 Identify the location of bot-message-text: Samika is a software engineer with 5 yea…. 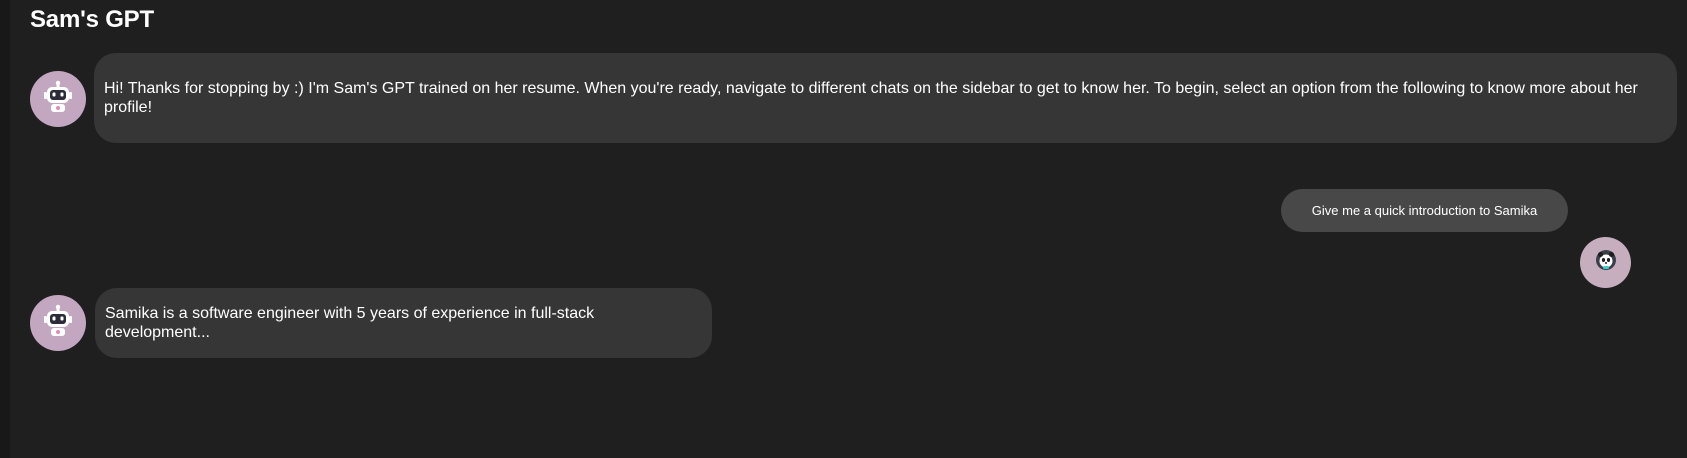
(350, 323).